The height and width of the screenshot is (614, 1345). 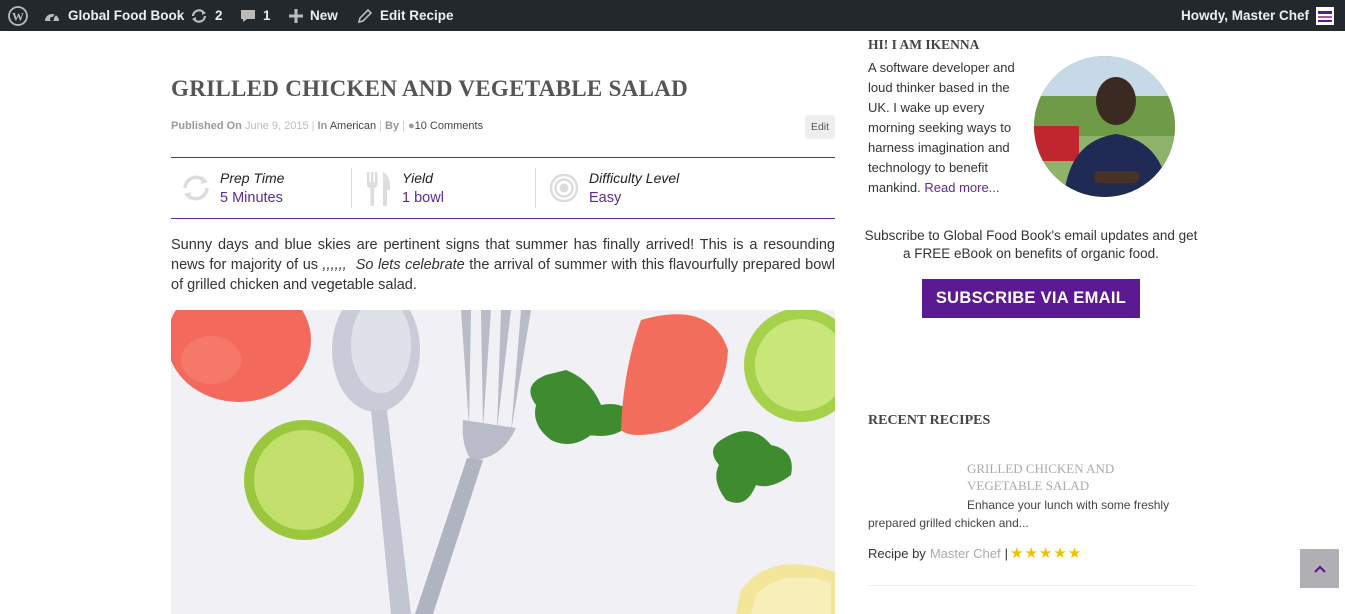 I want to click on in-label: In, so click(x=322, y=126).